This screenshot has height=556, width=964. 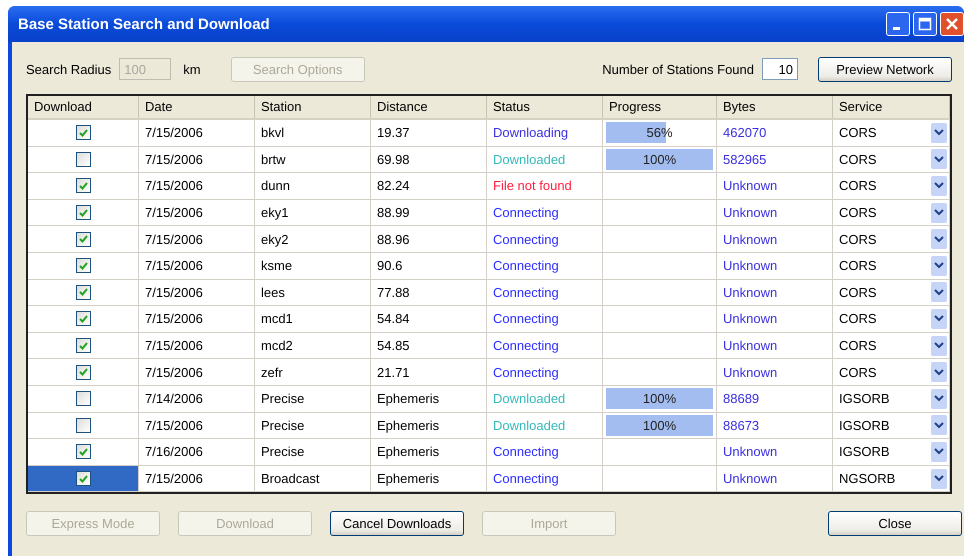 I want to click on stations-found-label: Number of Stations Found, so click(x=678, y=69).